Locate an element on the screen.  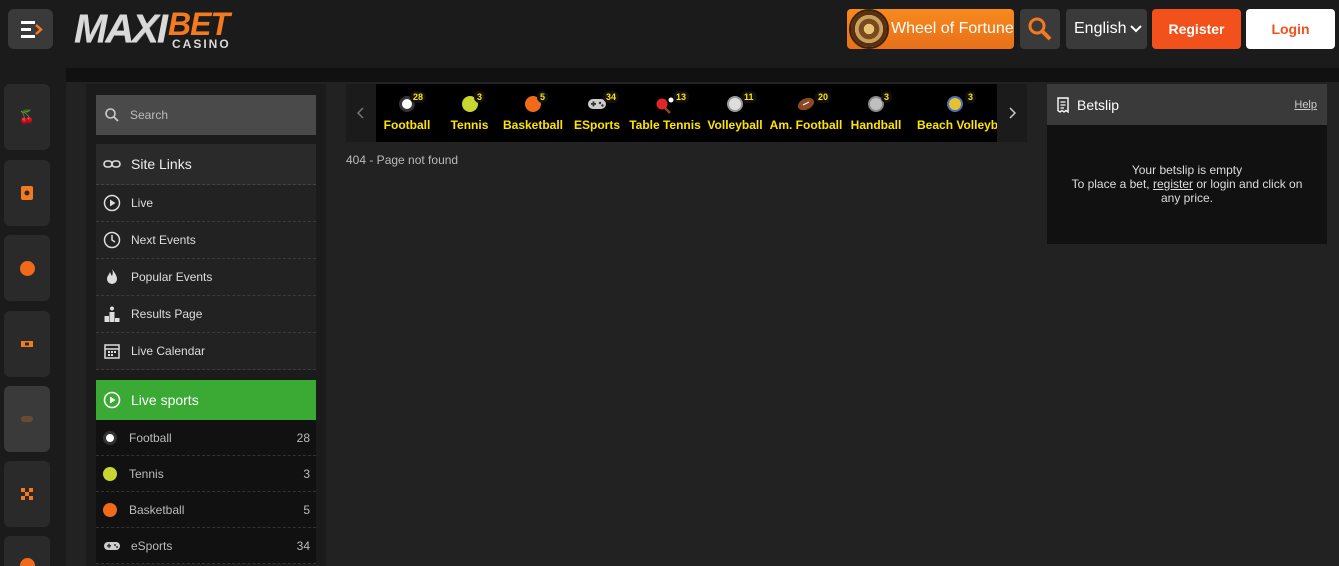
live-sport-basketball: Basketball 5 is located at coordinates (206, 510).